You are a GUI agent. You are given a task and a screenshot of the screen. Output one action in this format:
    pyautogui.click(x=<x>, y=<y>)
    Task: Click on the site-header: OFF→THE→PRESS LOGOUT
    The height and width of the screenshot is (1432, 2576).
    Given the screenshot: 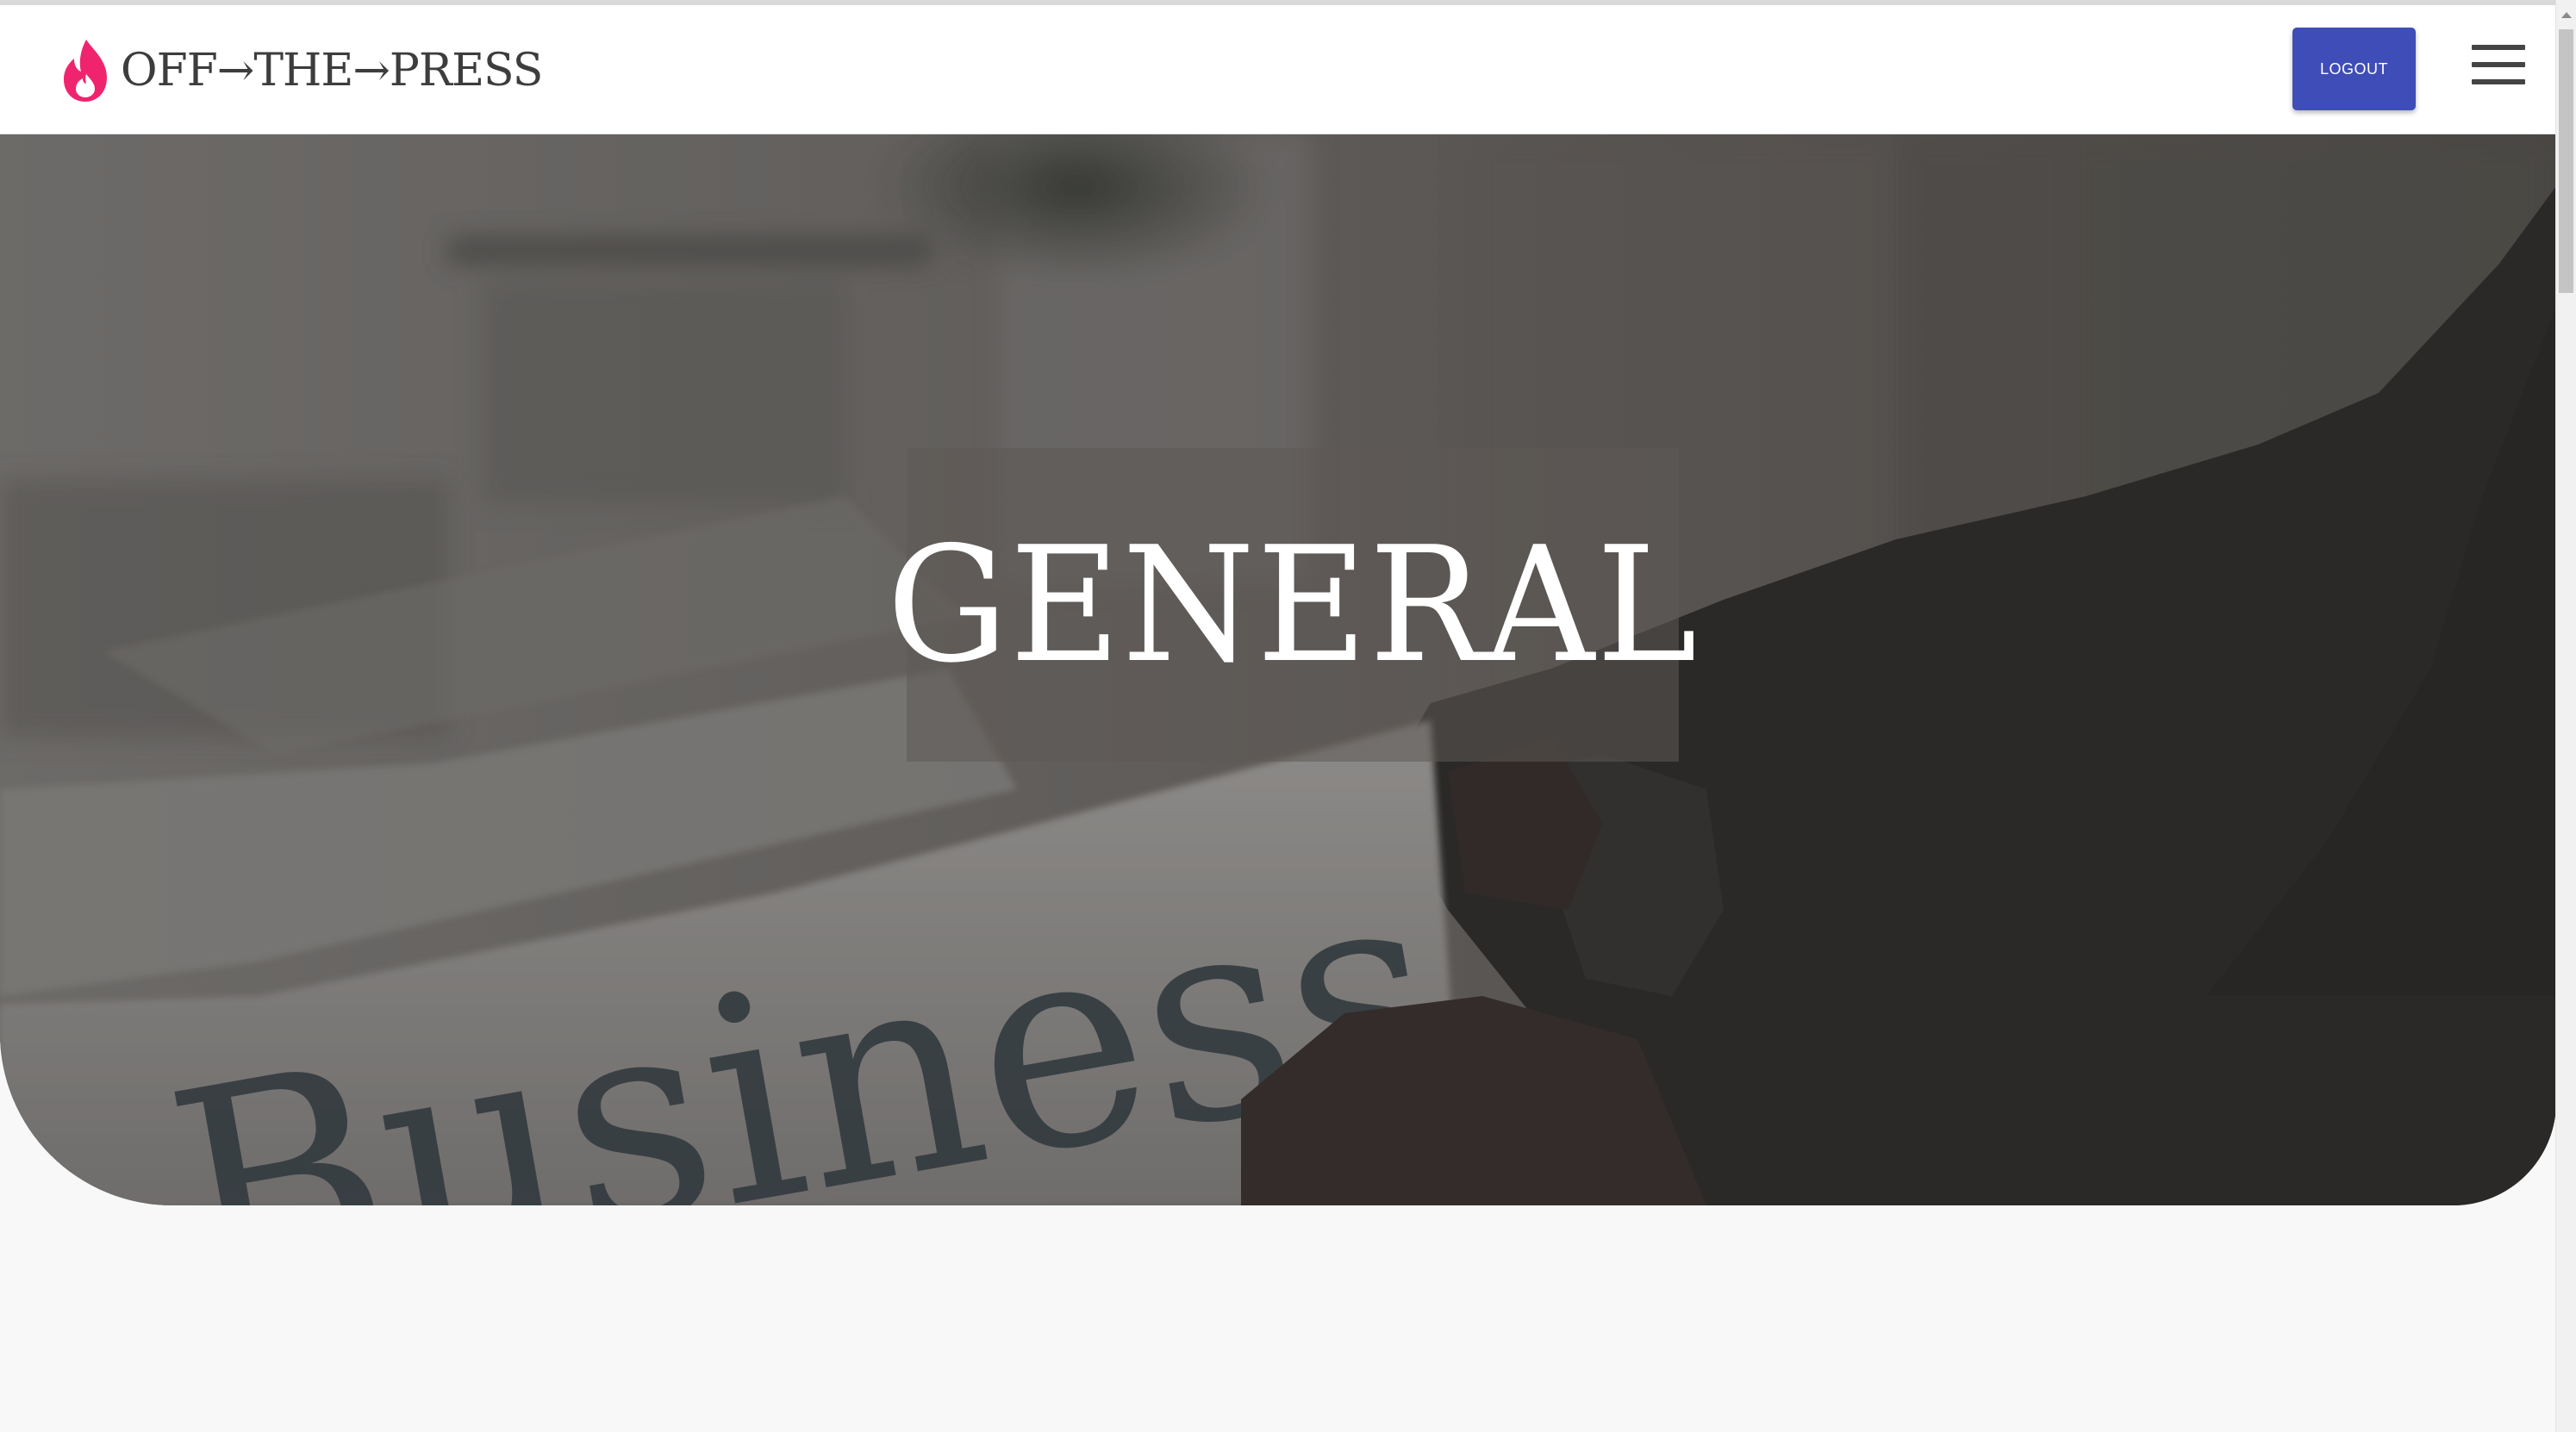 What is the action you would take?
    pyautogui.click(x=1278, y=69)
    